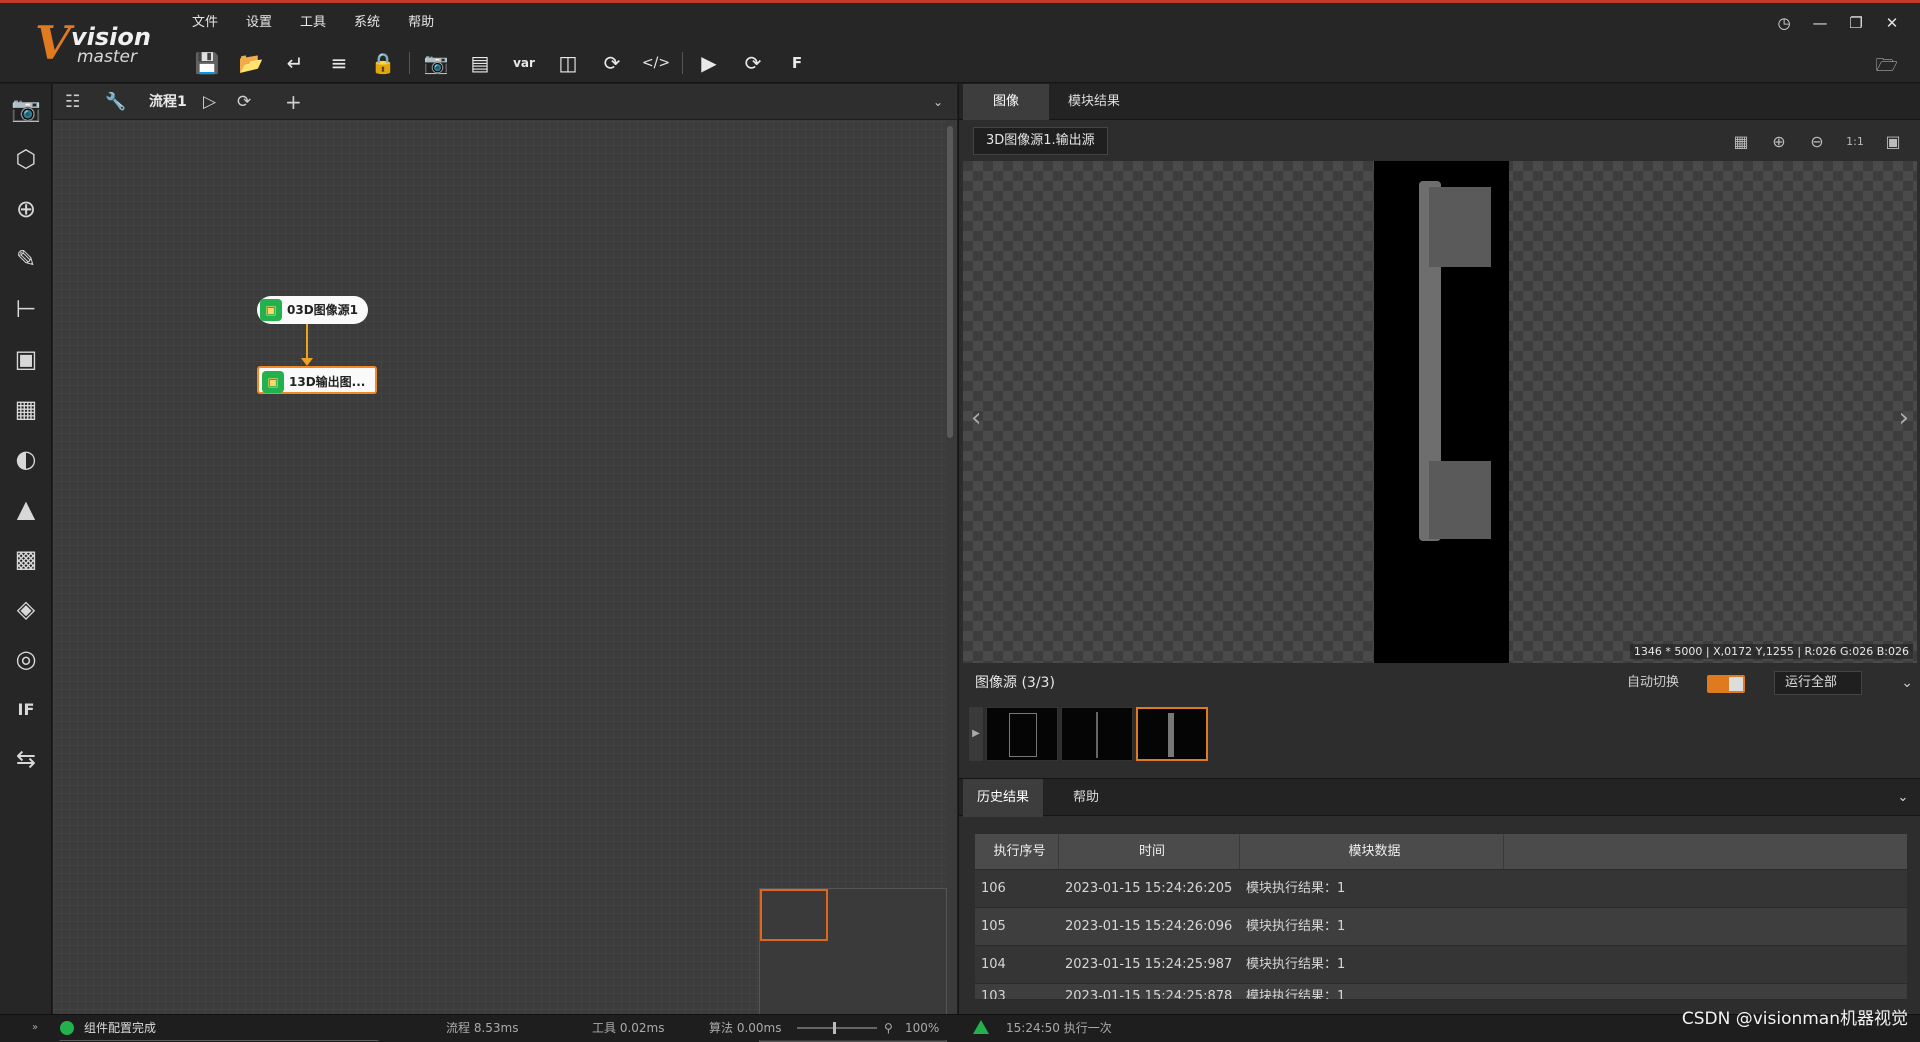  I want to click on play-thumbs-icon: ▶, so click(976, 734).